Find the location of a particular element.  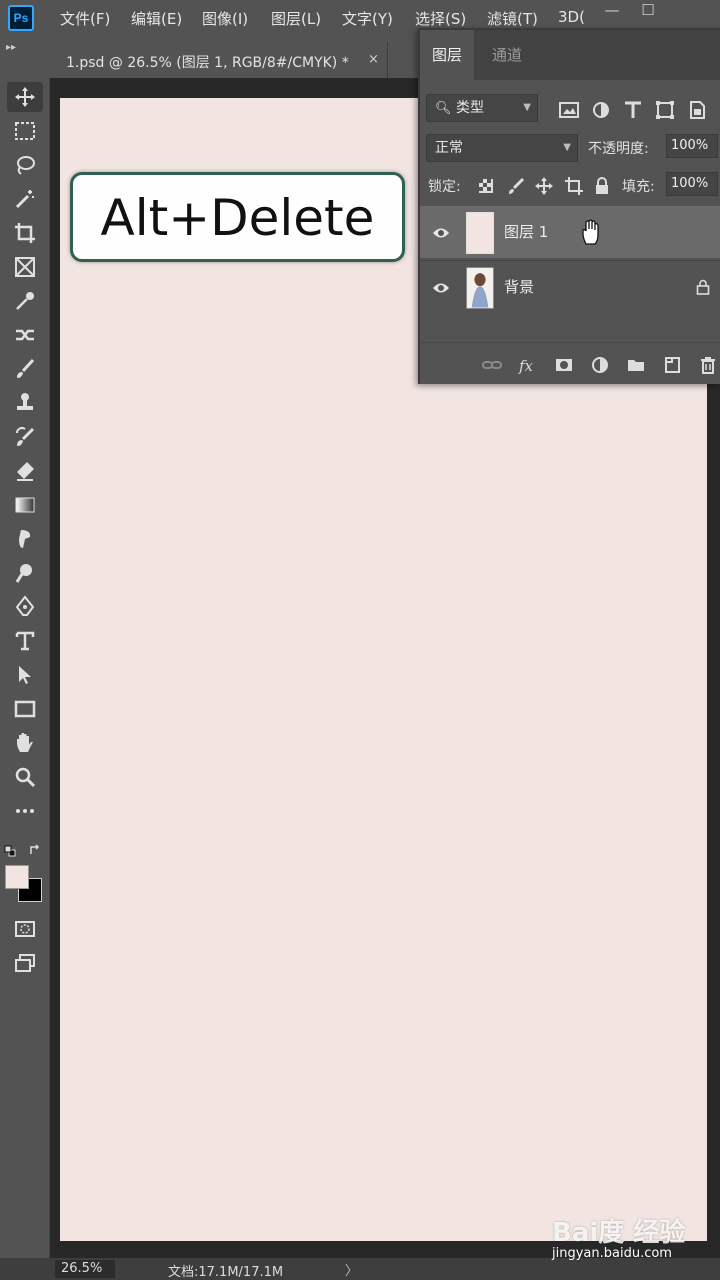

status-bar: 26.5% 文档:17.1M/17.1M 〉 is located at coordinates (360, 1269).